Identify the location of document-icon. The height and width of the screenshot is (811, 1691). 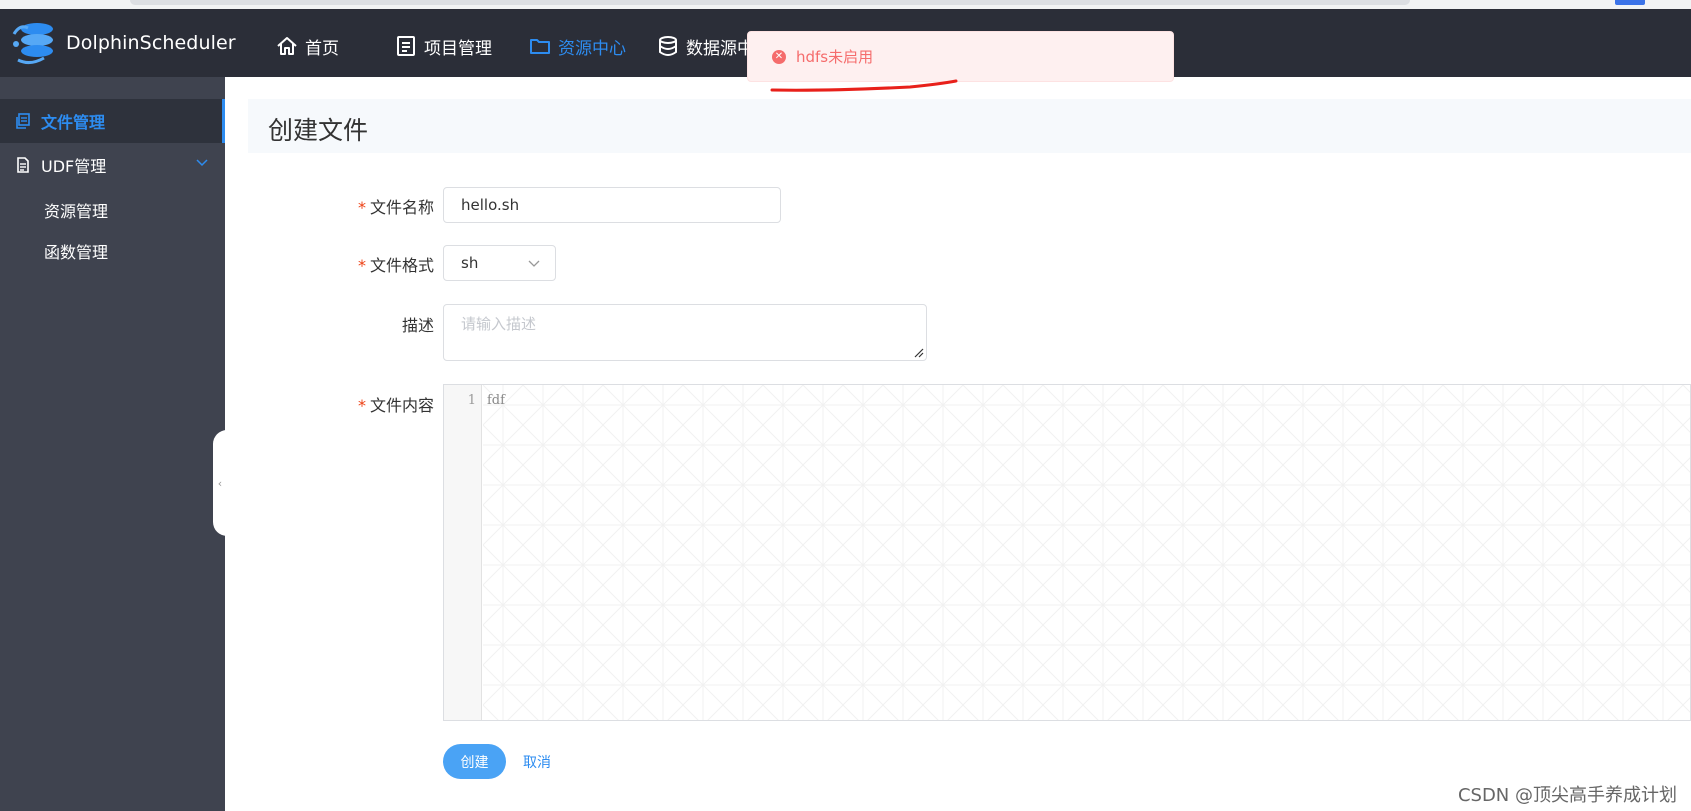
(406, 46).